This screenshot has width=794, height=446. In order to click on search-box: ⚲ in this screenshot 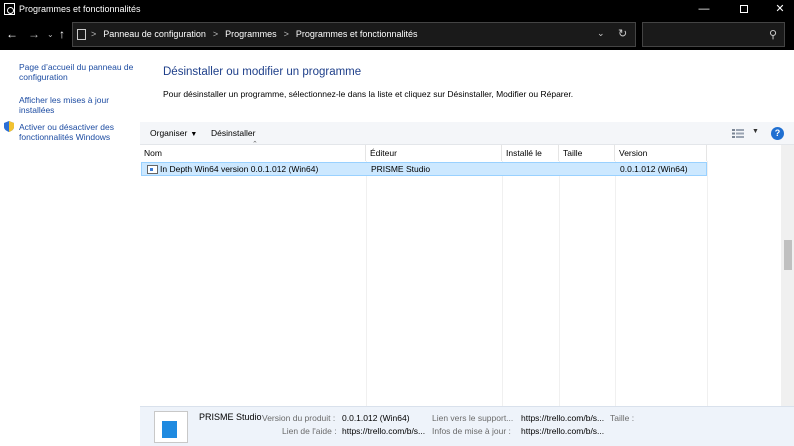, I will do `click(713, 34)`.